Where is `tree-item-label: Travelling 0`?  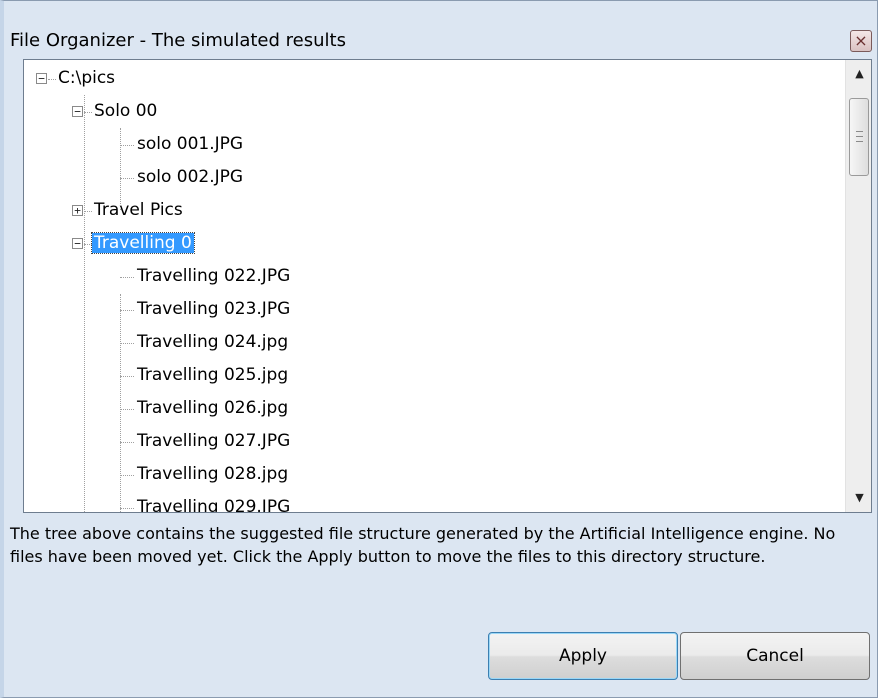 tree-item-label: Travelling 0 is located at coordinates (143, 243).